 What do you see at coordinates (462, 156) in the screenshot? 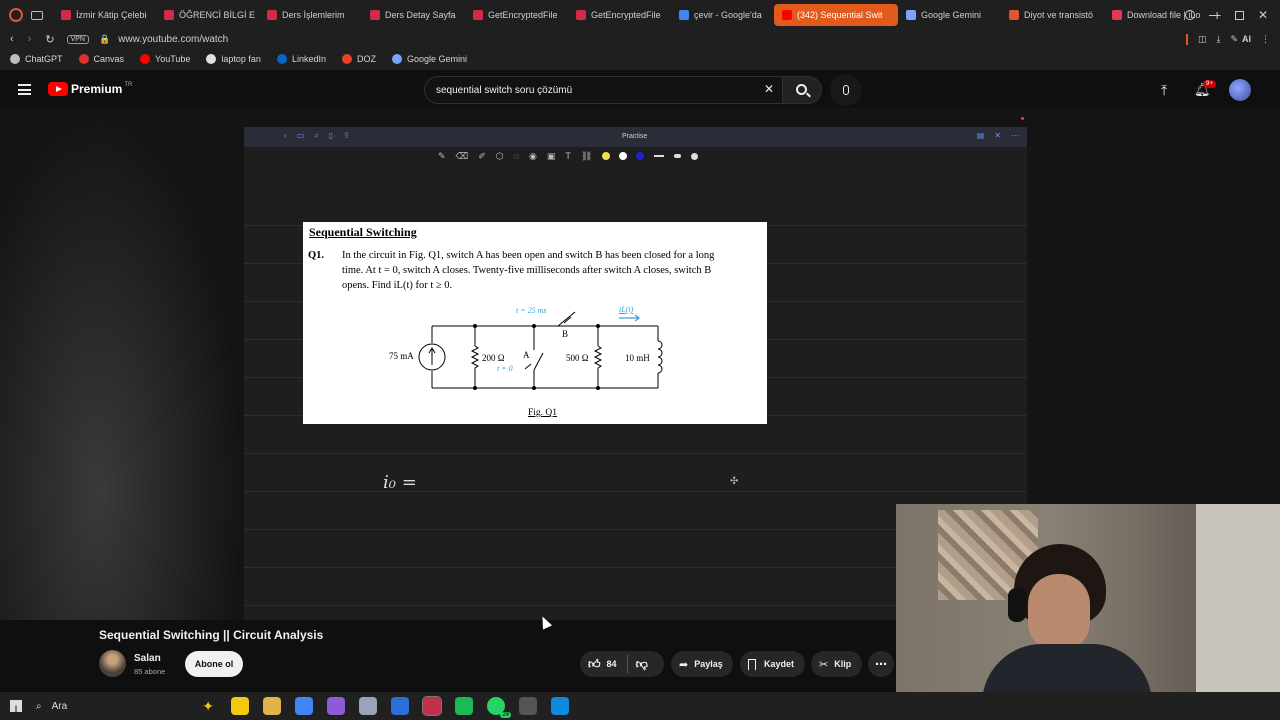
I see `eraser-tool-icon: ⌫` at bounding box center [462, 156].